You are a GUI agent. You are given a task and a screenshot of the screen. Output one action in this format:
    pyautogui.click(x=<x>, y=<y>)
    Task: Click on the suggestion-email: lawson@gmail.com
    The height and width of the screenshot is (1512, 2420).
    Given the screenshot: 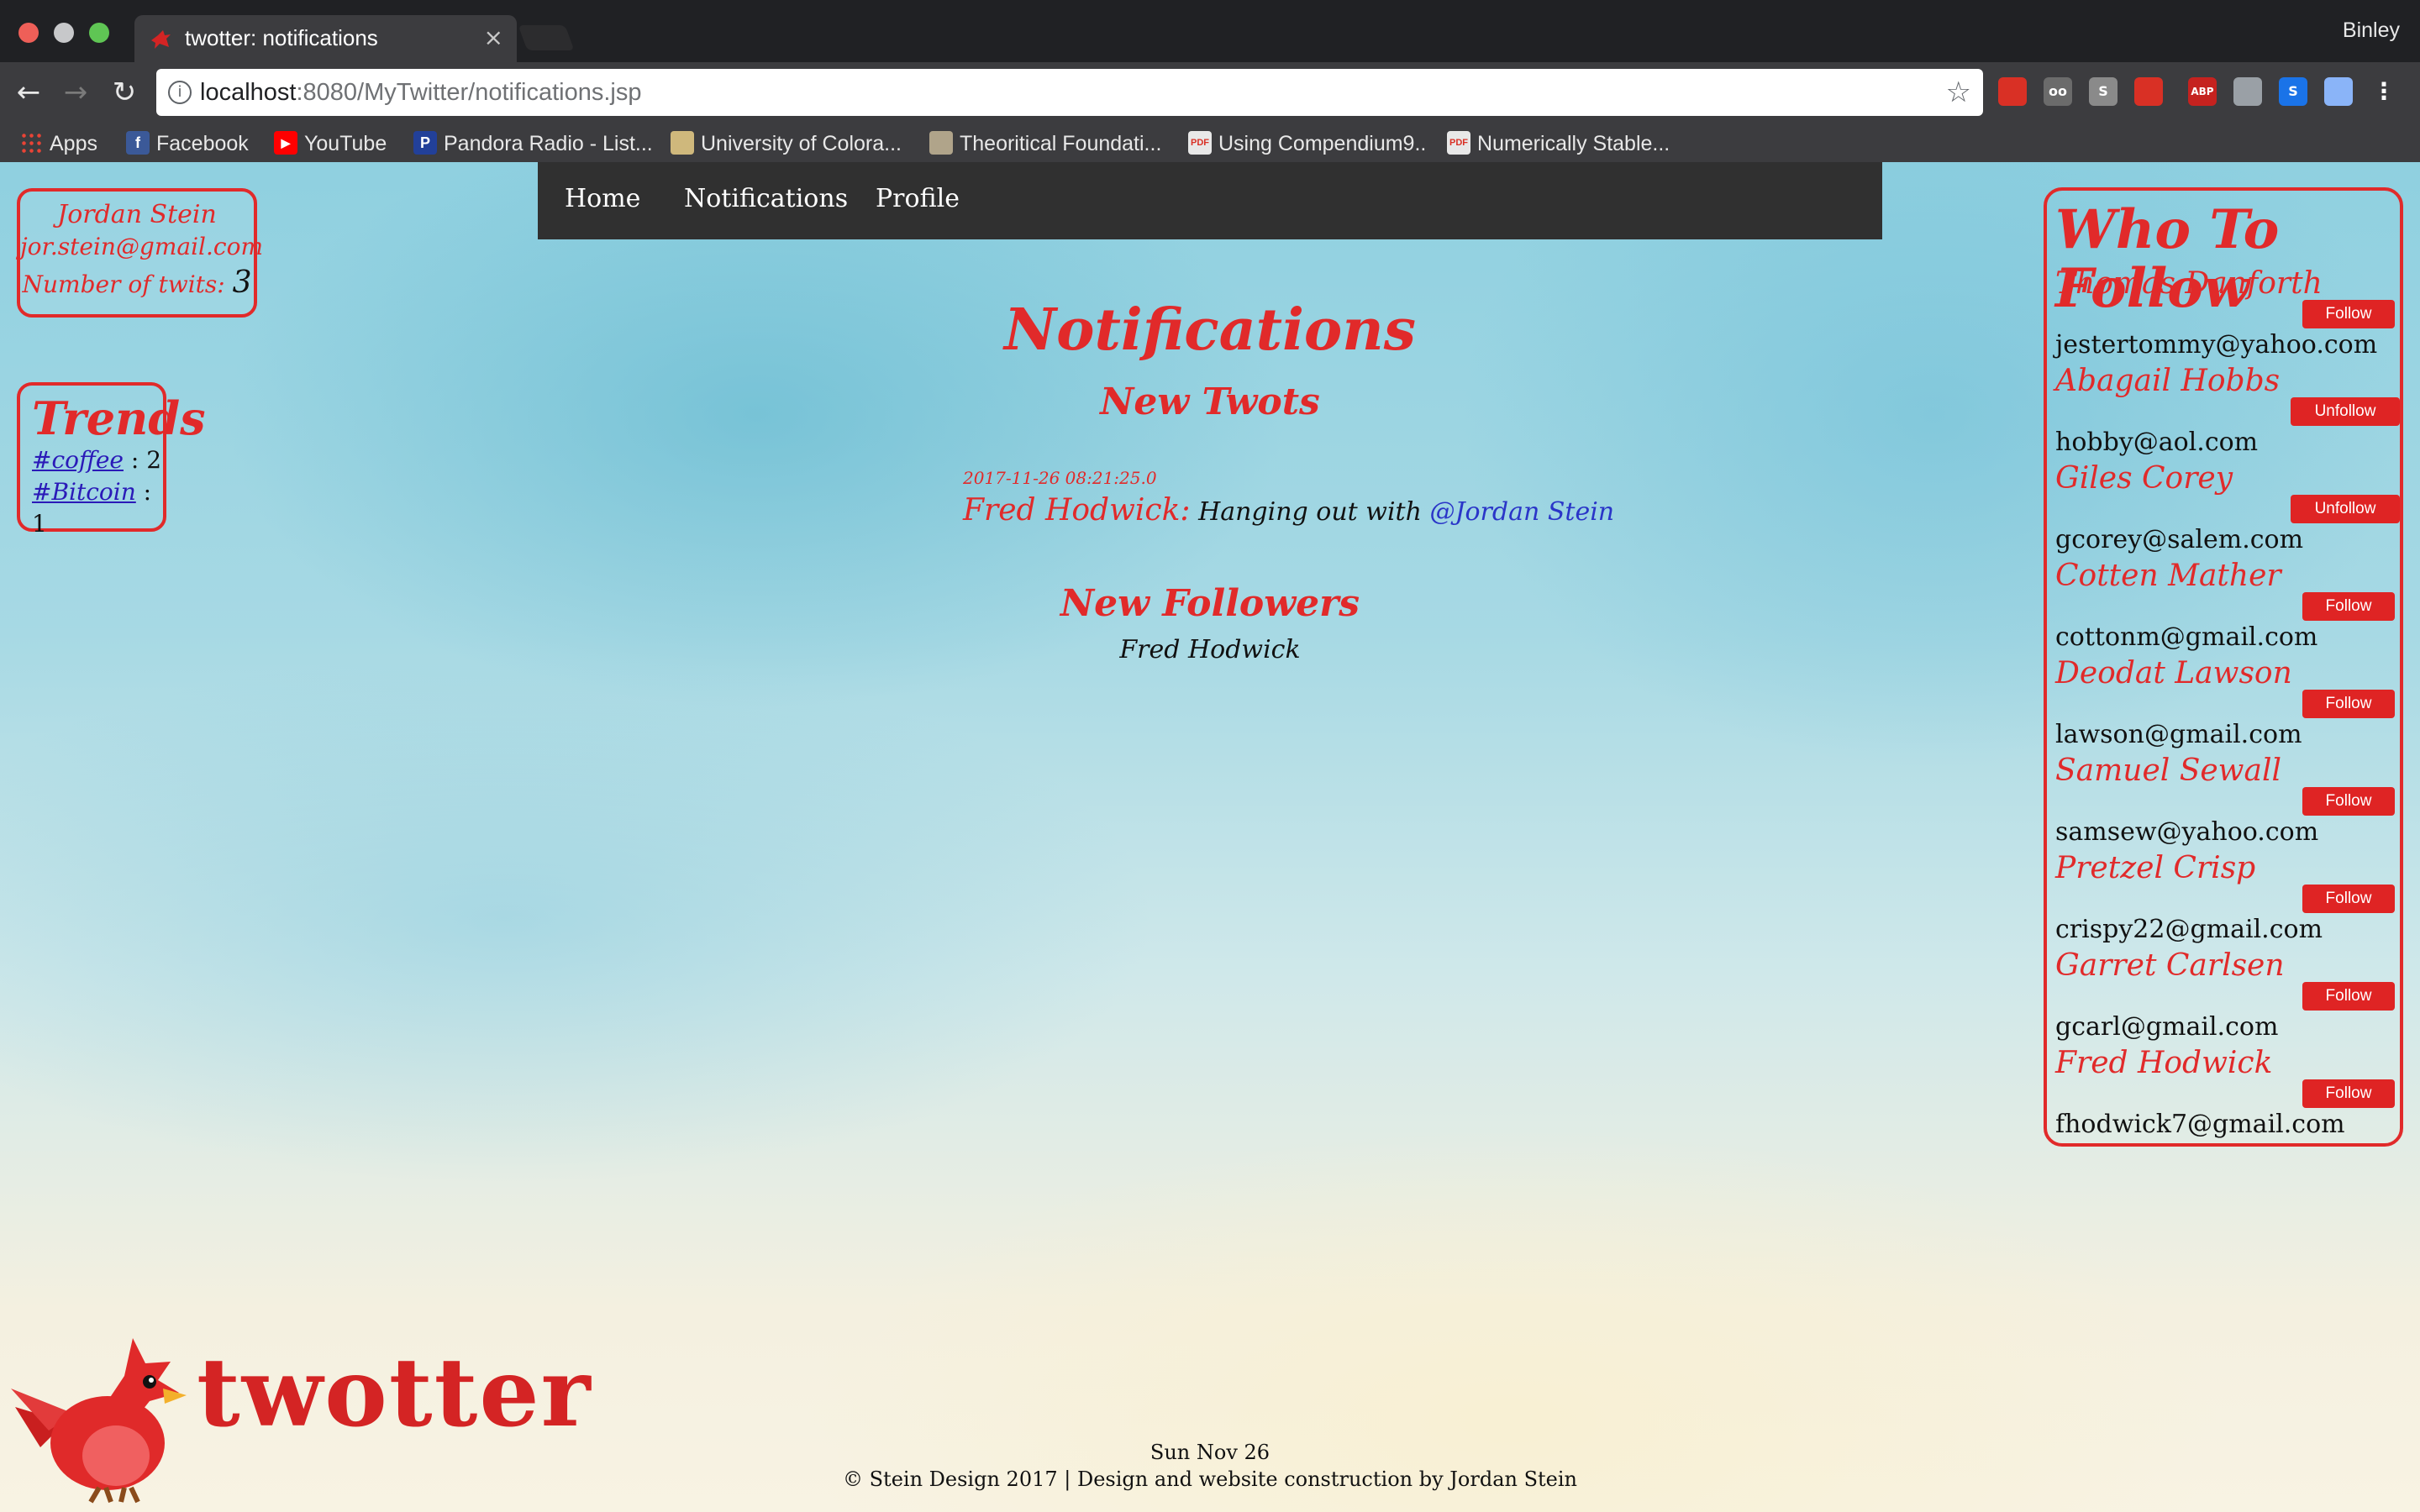 What is the action you would take?
    pyautogui.click(x=2178, y=734)
    